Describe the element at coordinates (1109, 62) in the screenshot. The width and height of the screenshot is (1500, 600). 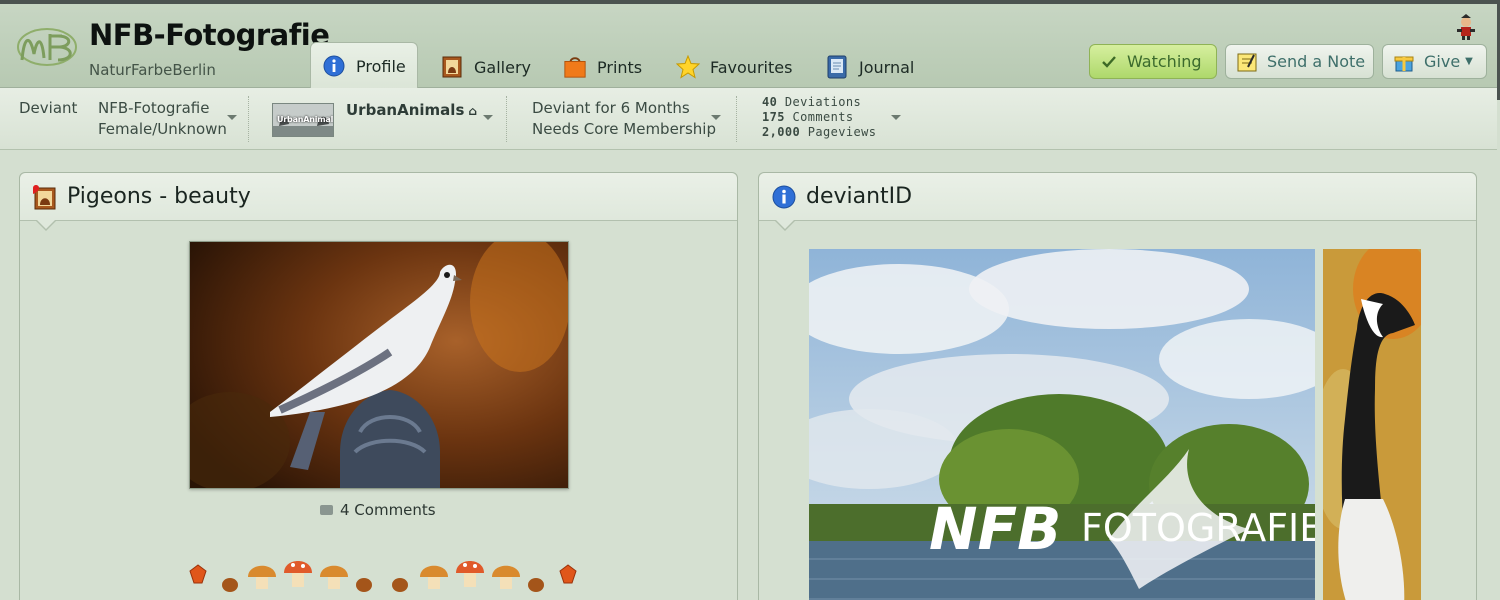
I see `checkmark-icon` at that location.